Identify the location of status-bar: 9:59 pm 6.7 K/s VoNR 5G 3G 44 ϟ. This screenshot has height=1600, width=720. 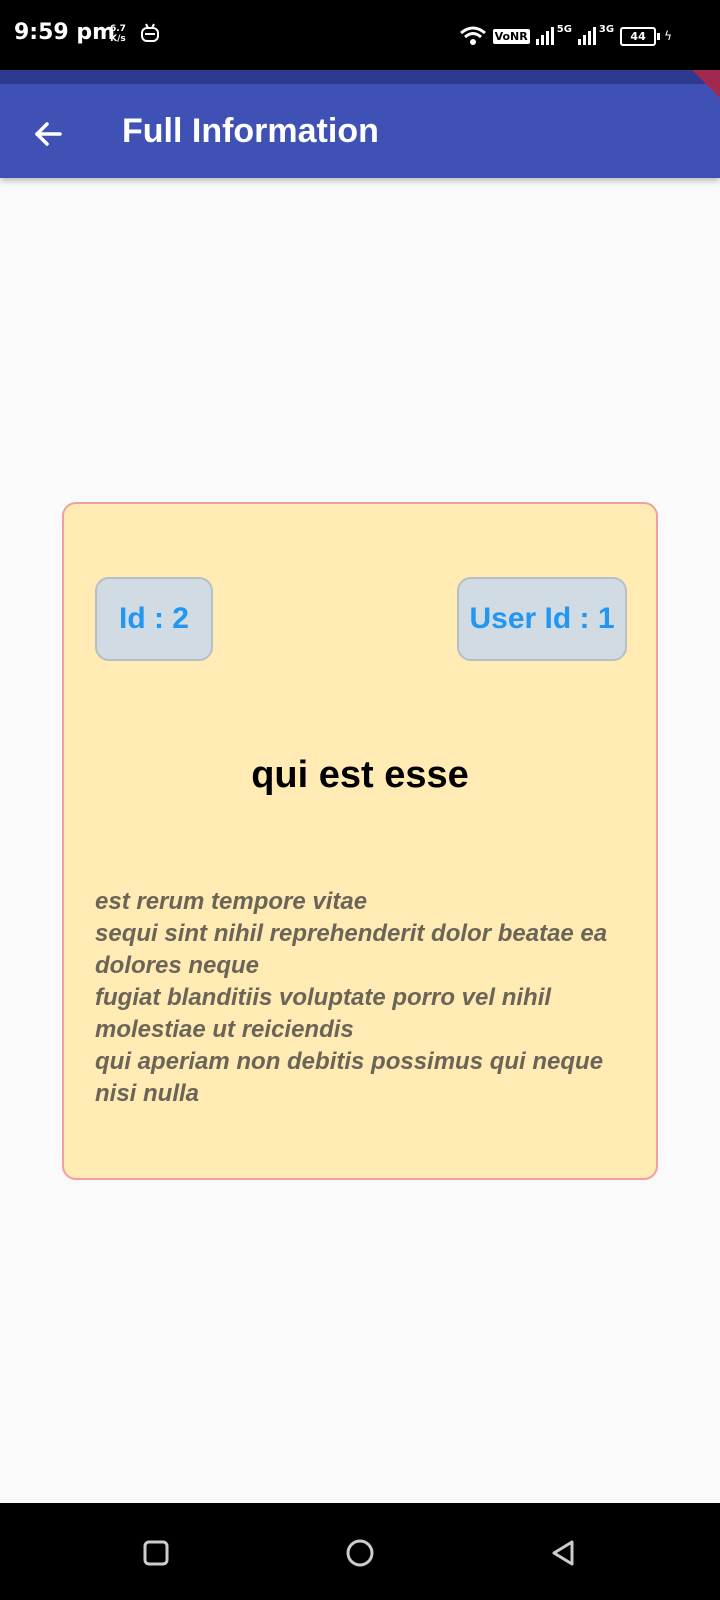
(360, 35).